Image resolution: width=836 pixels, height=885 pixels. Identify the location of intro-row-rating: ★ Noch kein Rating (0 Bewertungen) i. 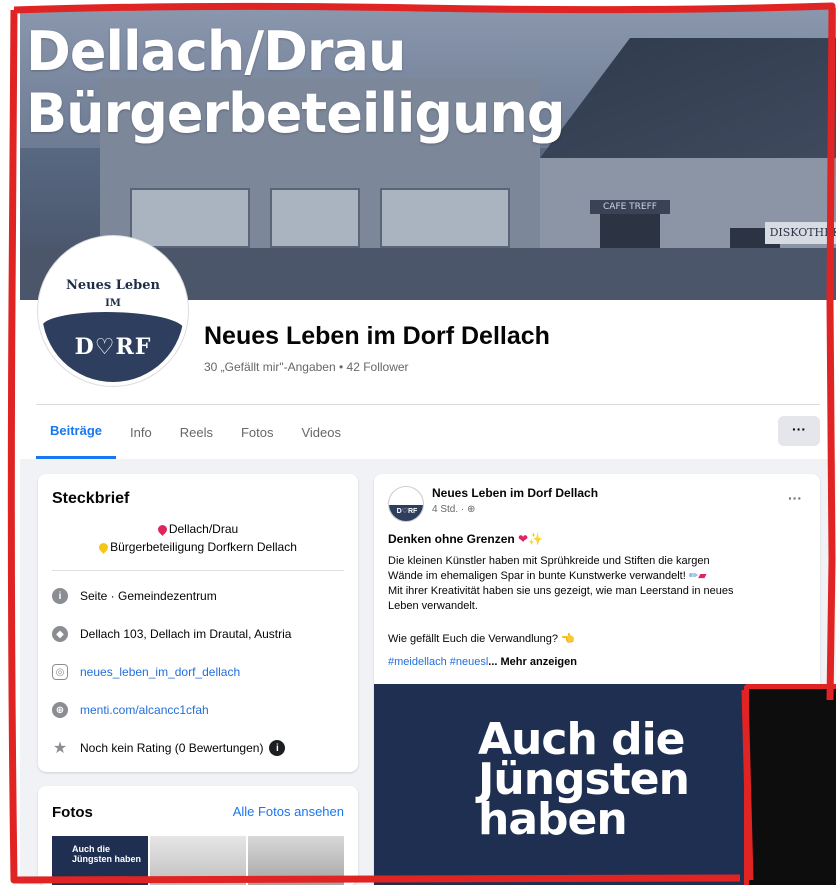
(169, 748).